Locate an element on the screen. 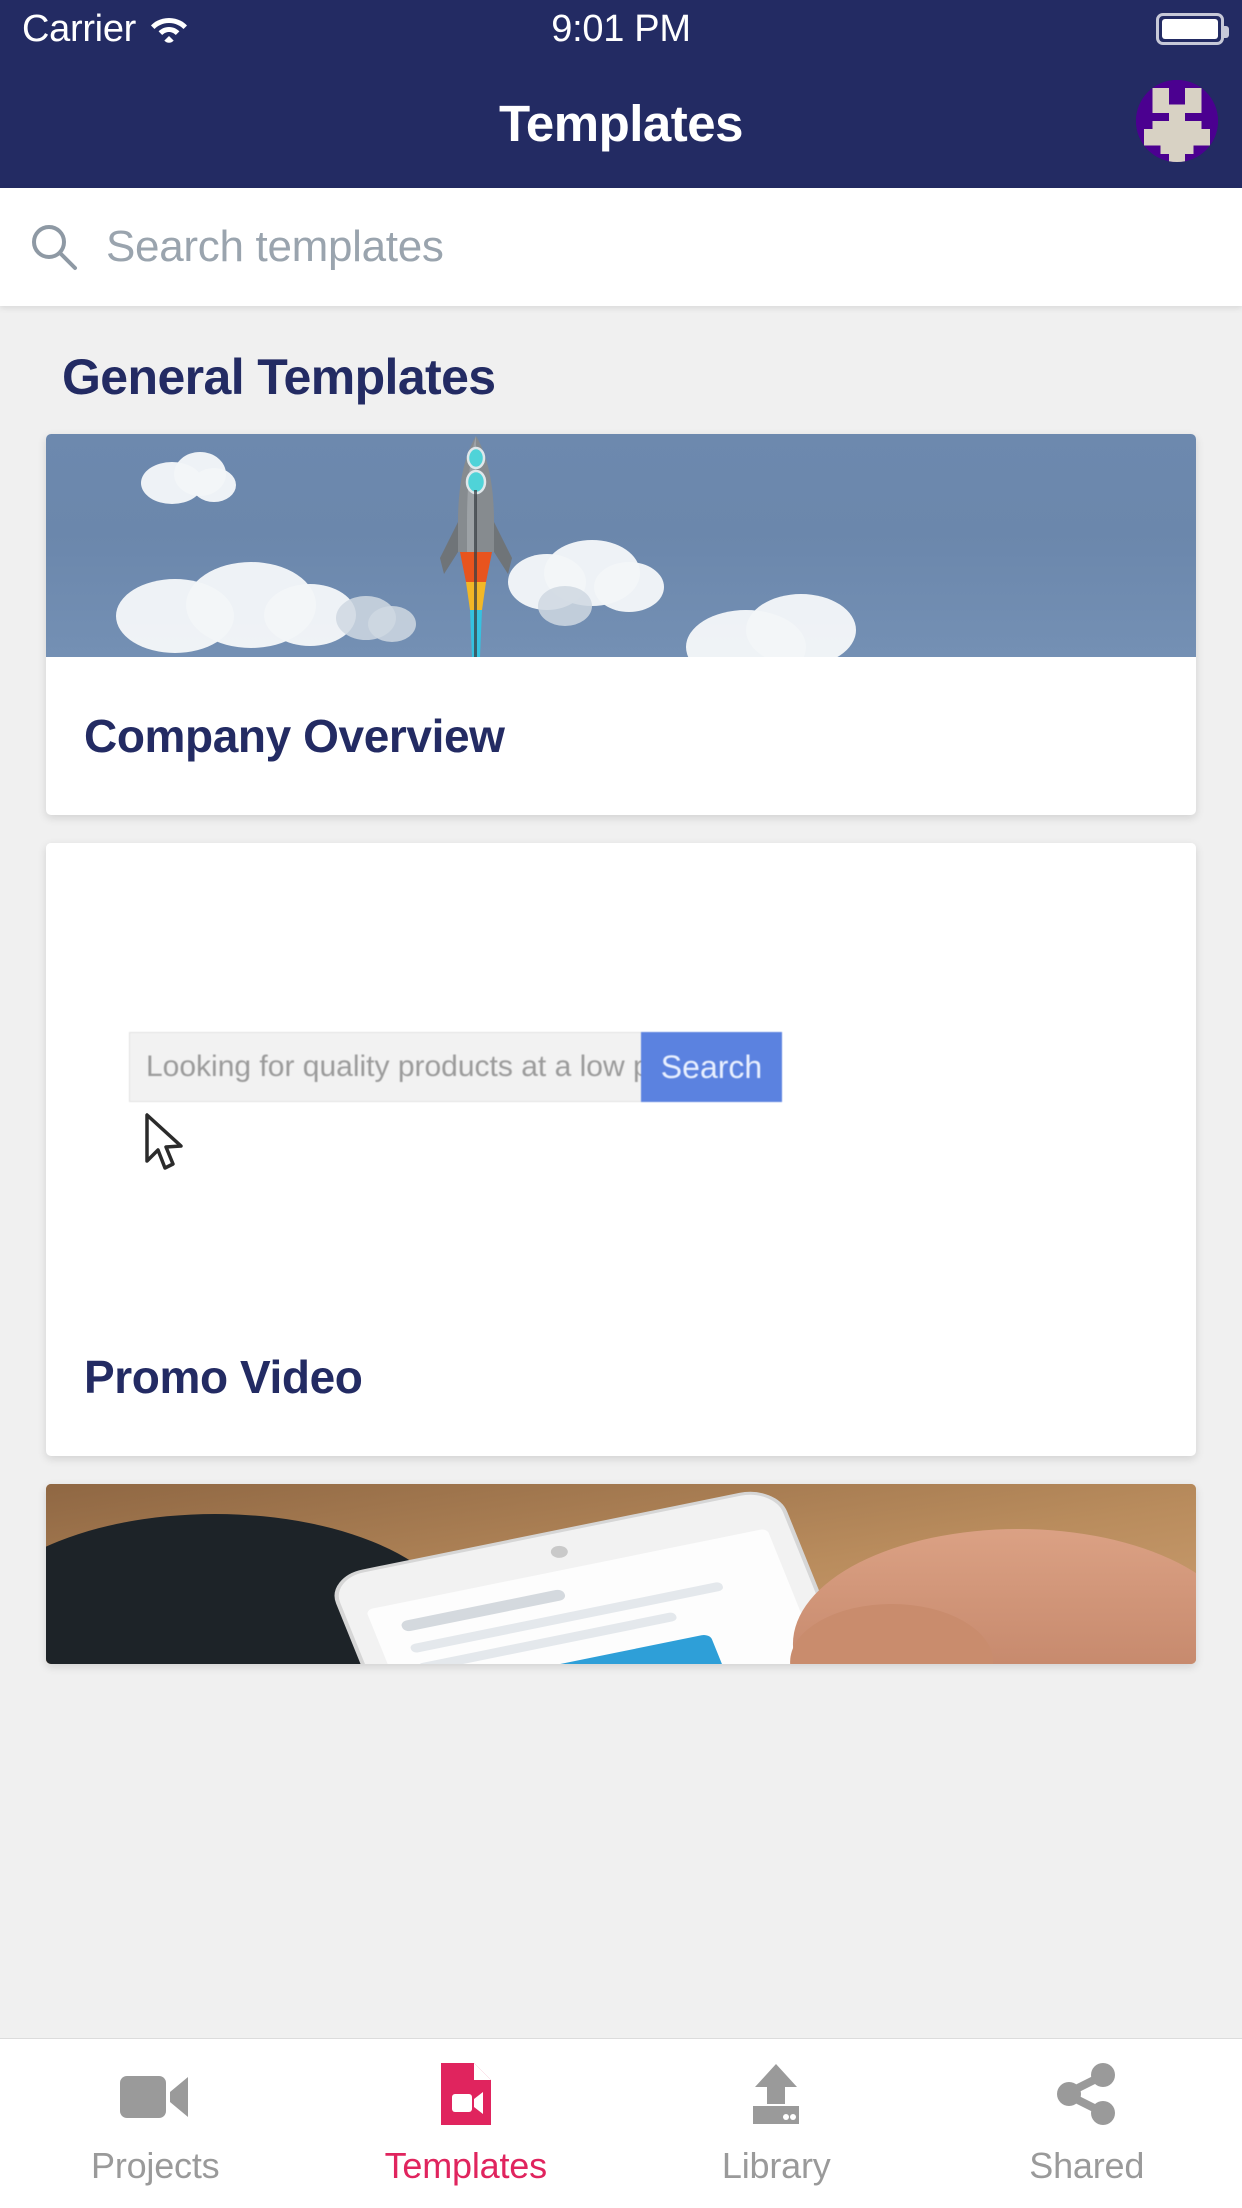  search-input: Search templates is located at coordinates (275, 247).